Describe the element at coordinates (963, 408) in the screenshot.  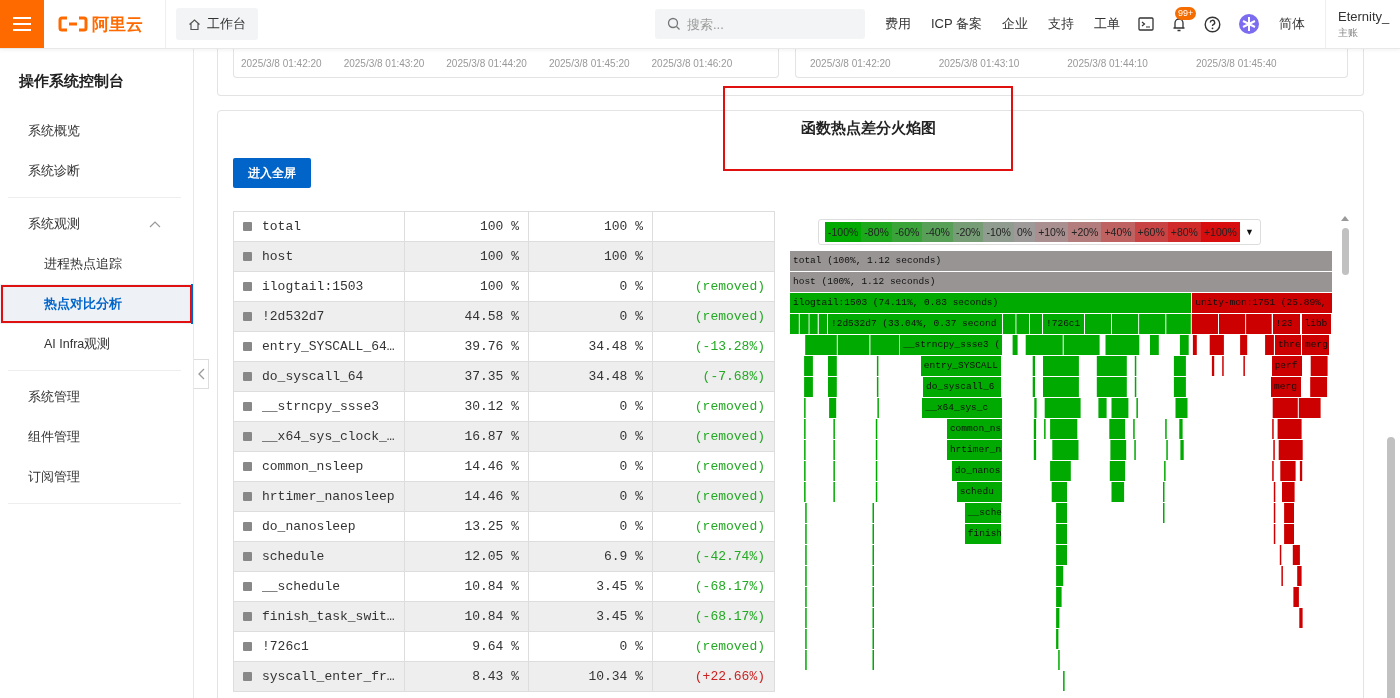
I see `flame-frame: __x64_sys_c` at that location.